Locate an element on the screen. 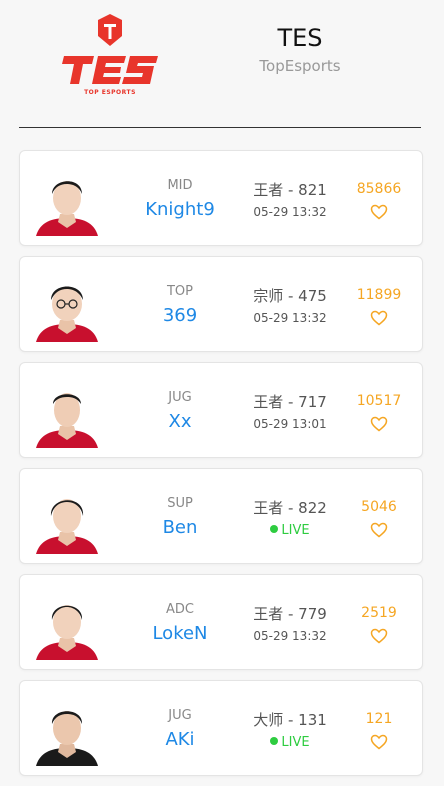  player-name-link: Knight9 is located at coordinates (180, 209).